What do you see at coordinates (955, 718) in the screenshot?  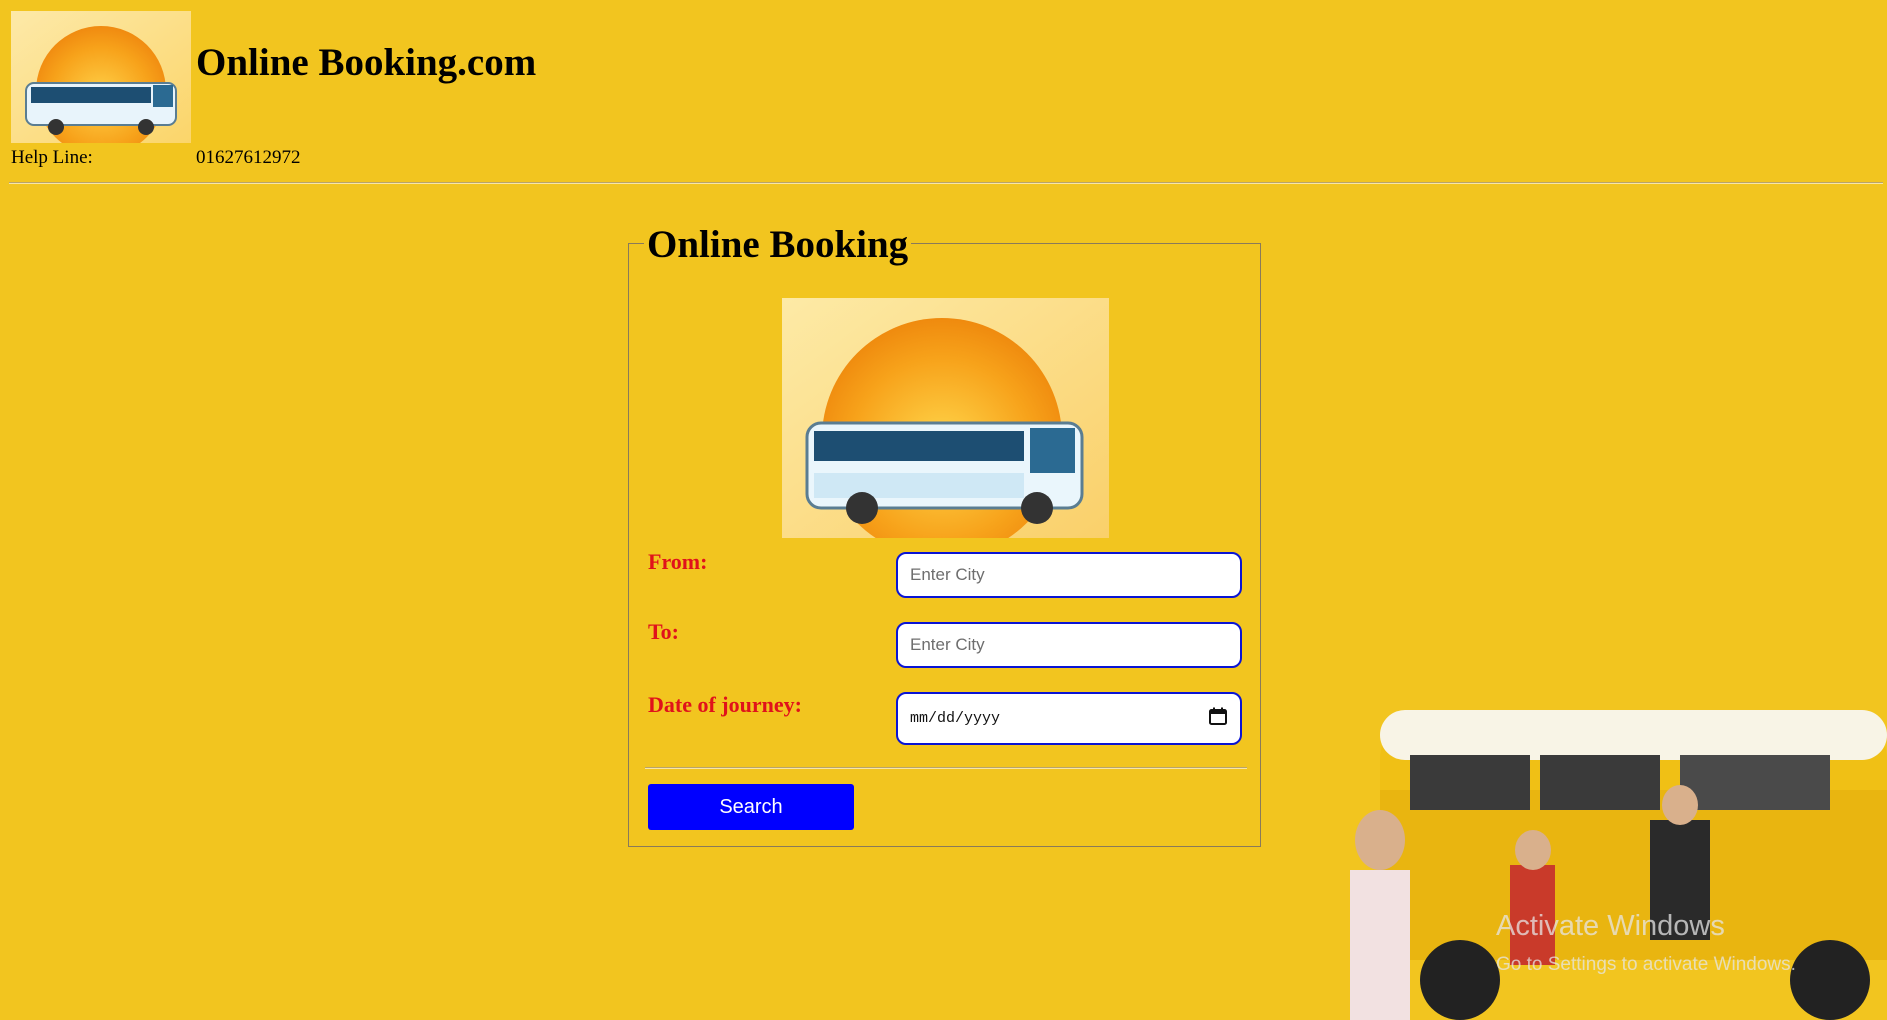 I see `date-placeholder: mm/dd/yyyy` at bounding box center [955, 718].